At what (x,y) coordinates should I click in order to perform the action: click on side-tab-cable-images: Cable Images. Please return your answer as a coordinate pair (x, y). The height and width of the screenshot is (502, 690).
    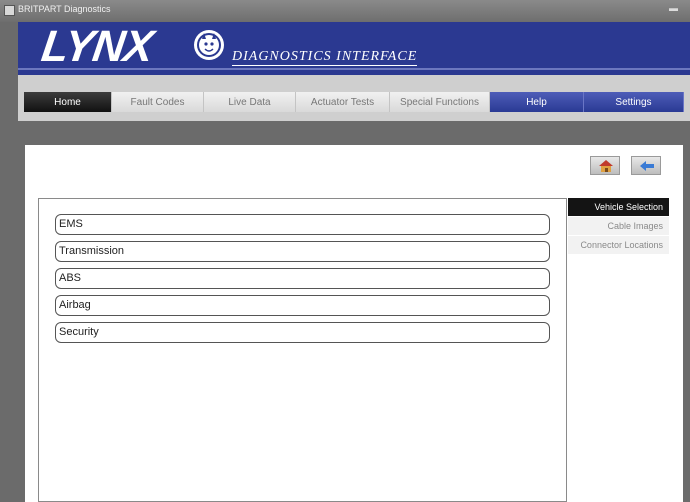
    Looking at the image, I should click on (618, 226).